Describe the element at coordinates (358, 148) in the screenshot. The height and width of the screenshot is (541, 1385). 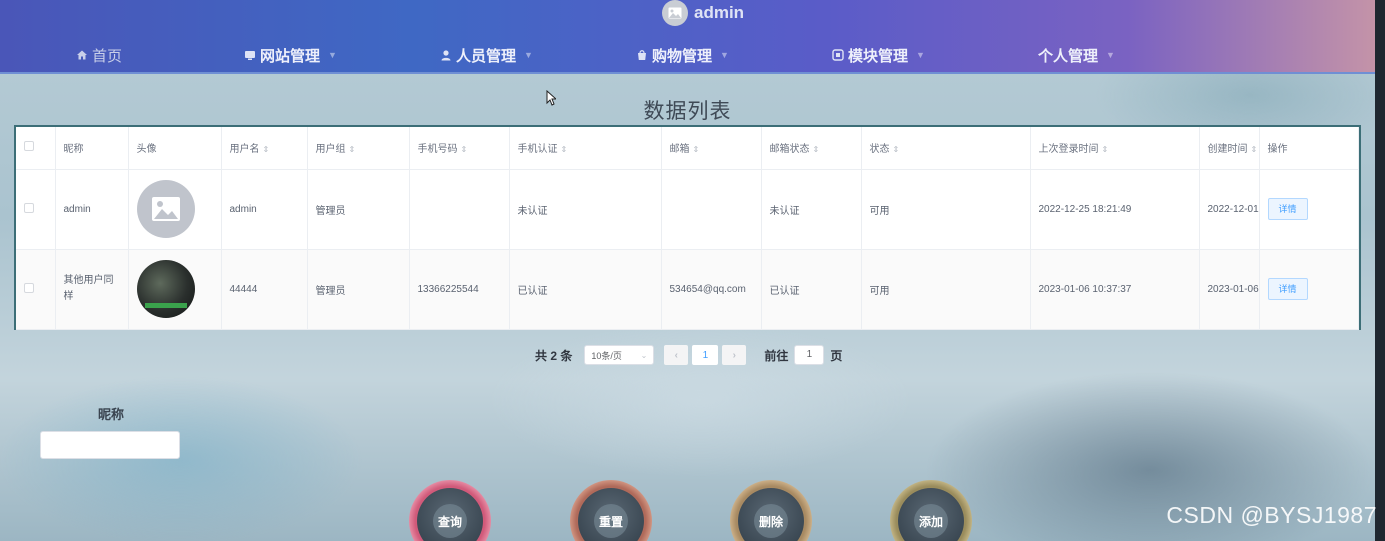
I see `column-header-sortable: 用户组 ⇕` at that location.